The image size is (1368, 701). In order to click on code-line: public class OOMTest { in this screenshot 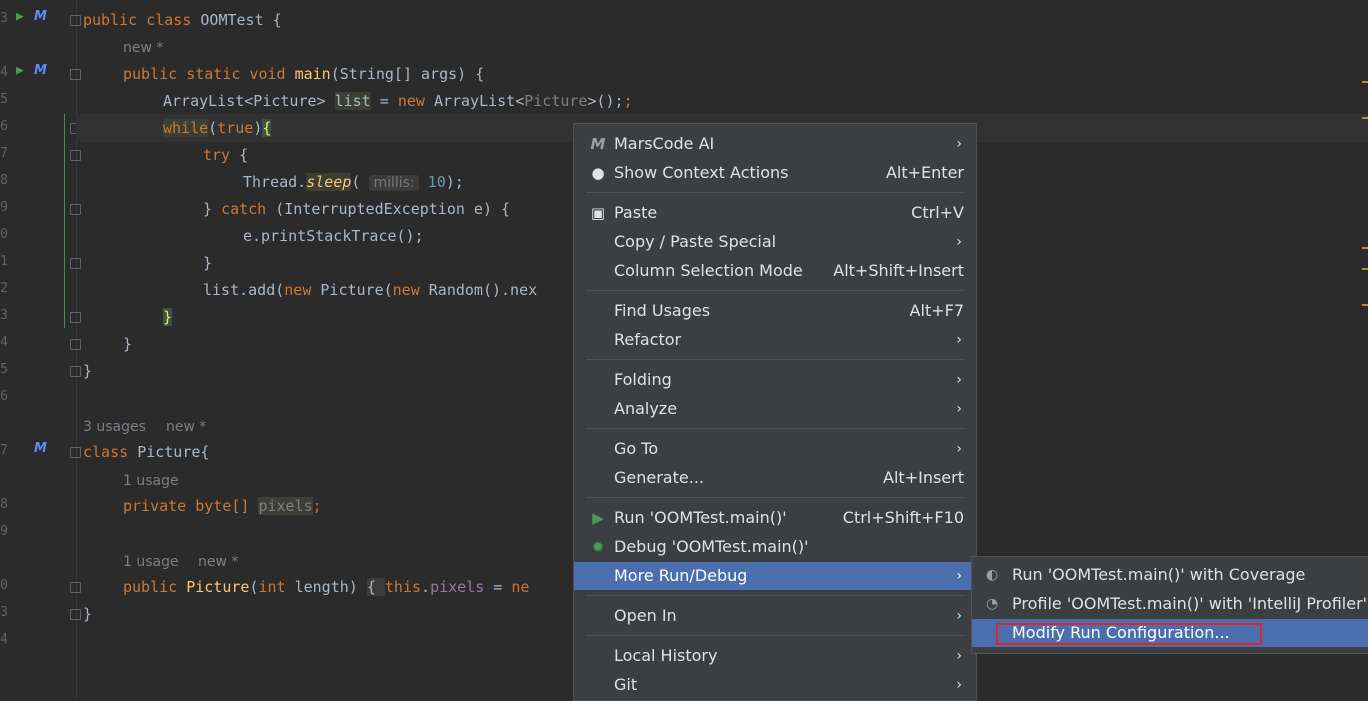, I will do `click(182, 20)`.